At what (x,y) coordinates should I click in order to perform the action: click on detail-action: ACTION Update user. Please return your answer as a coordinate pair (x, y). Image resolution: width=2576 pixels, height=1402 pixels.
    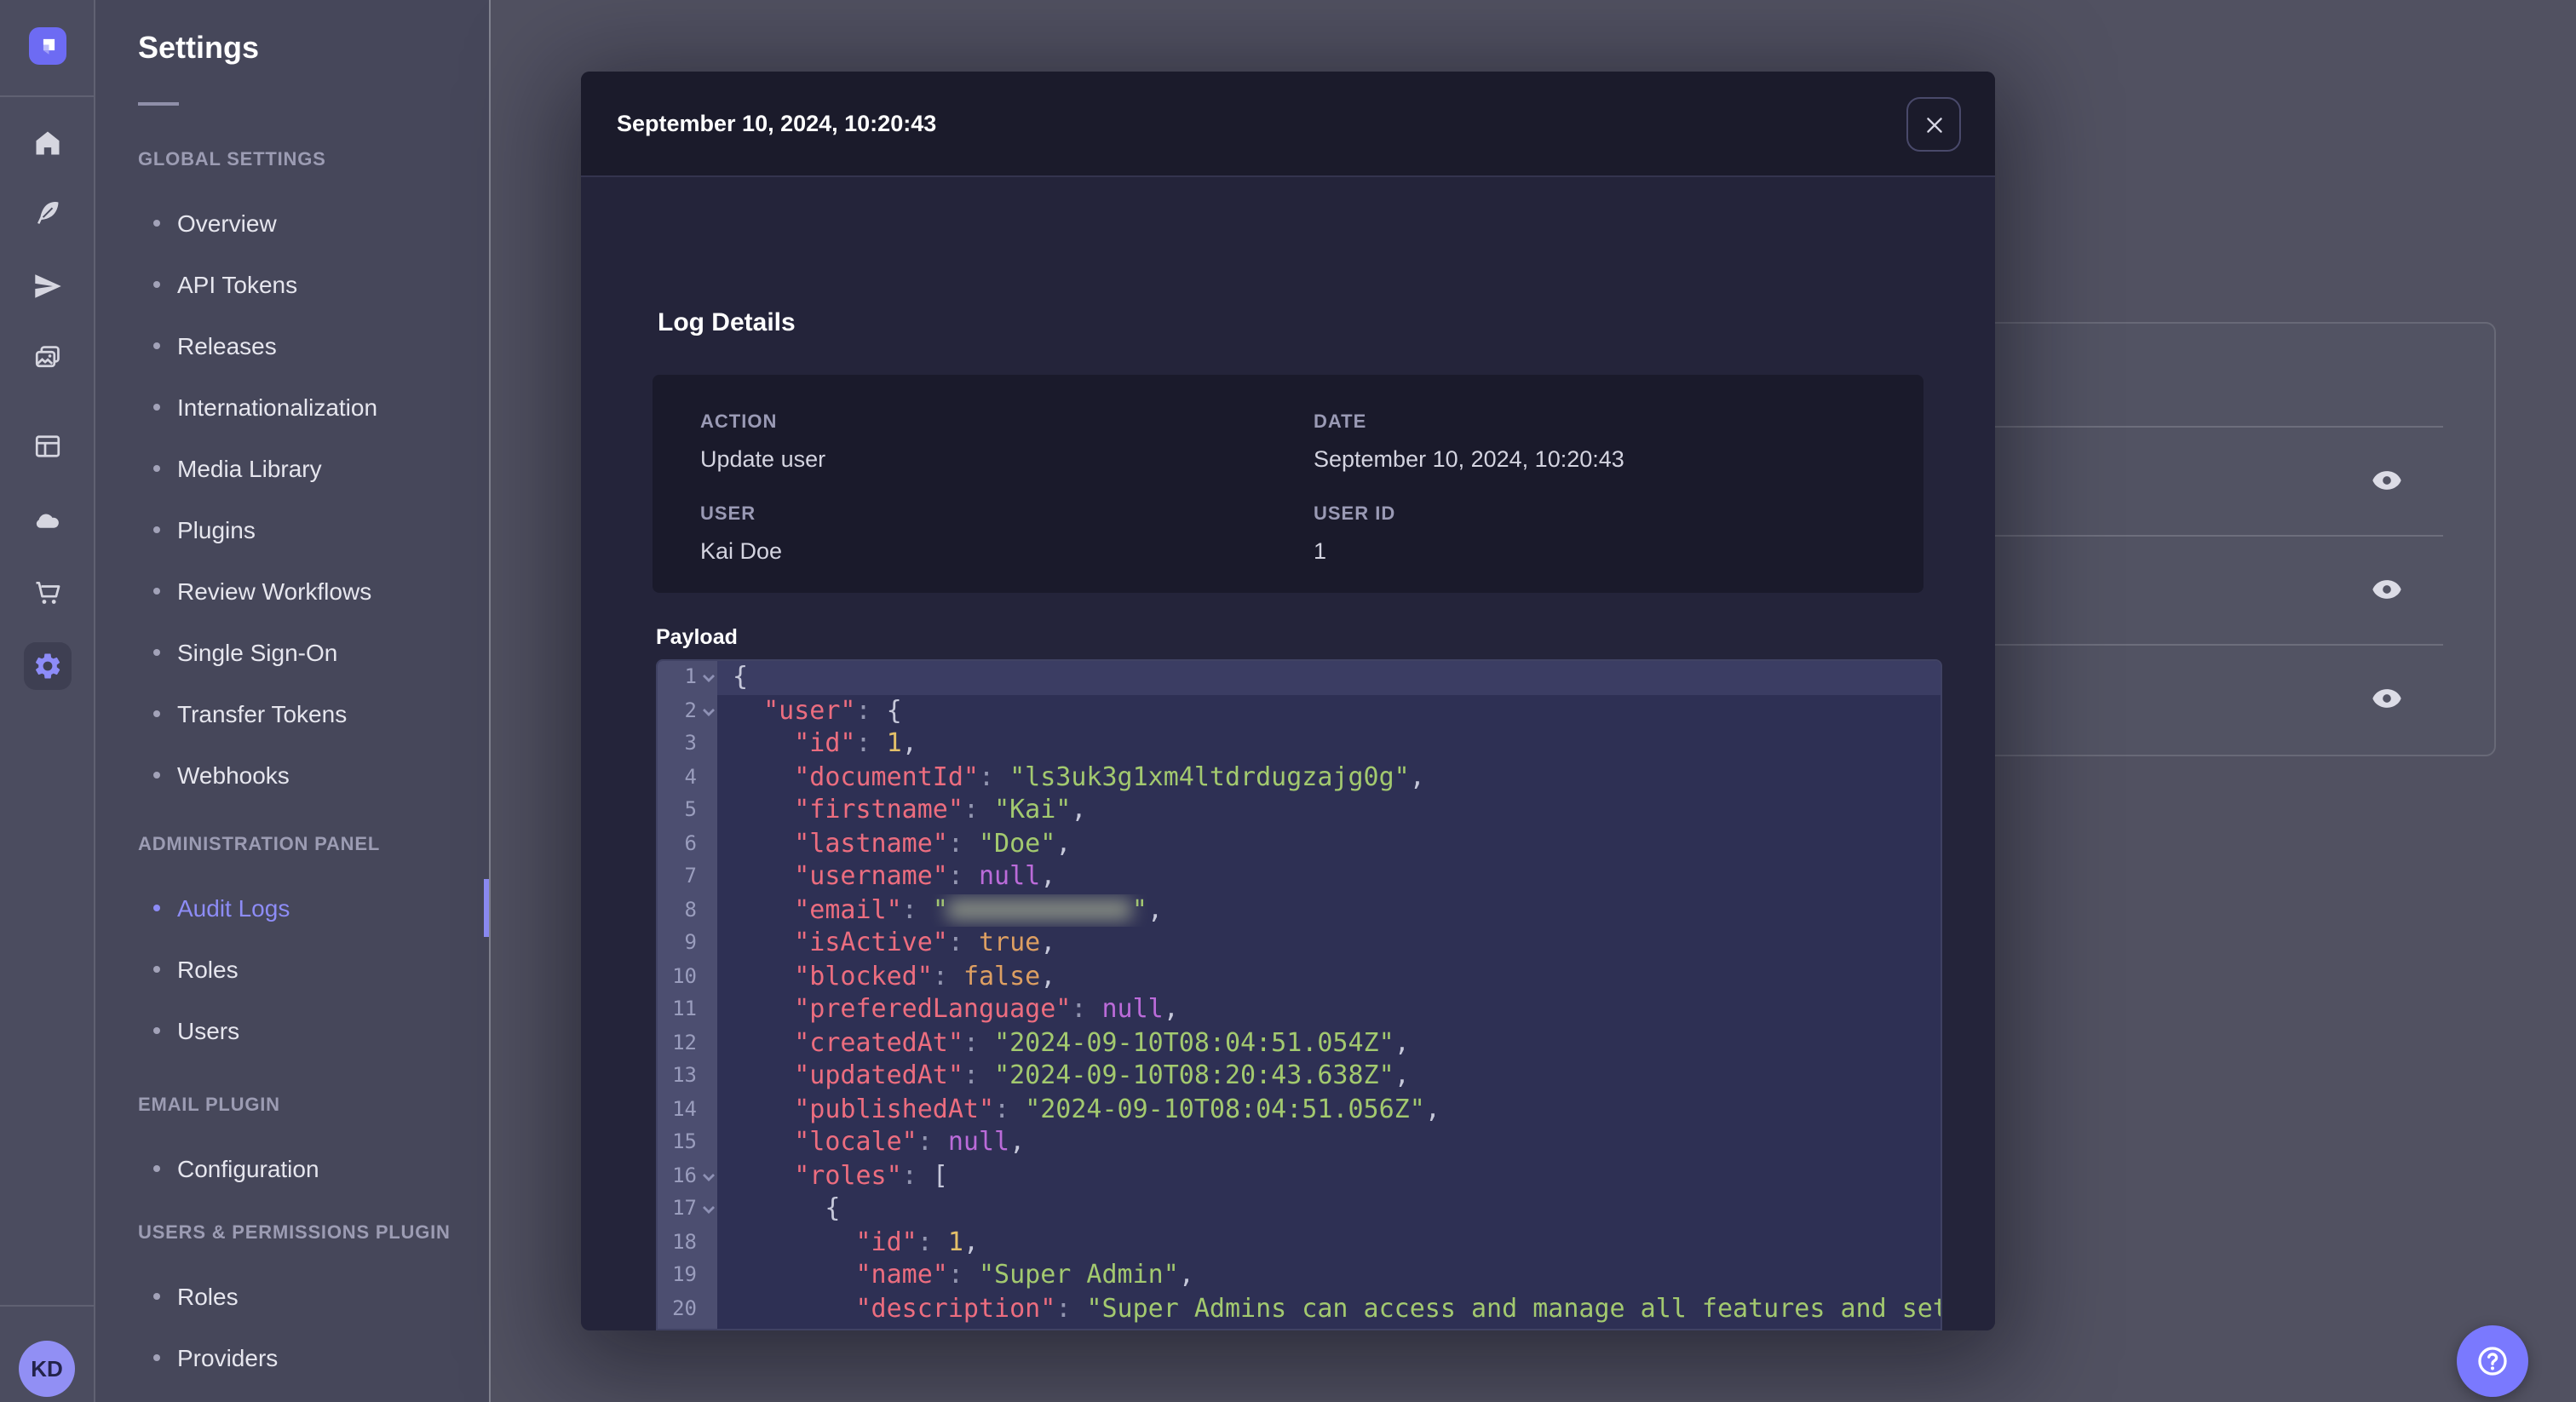
    Looking at the image, I should click on (1007, 443).